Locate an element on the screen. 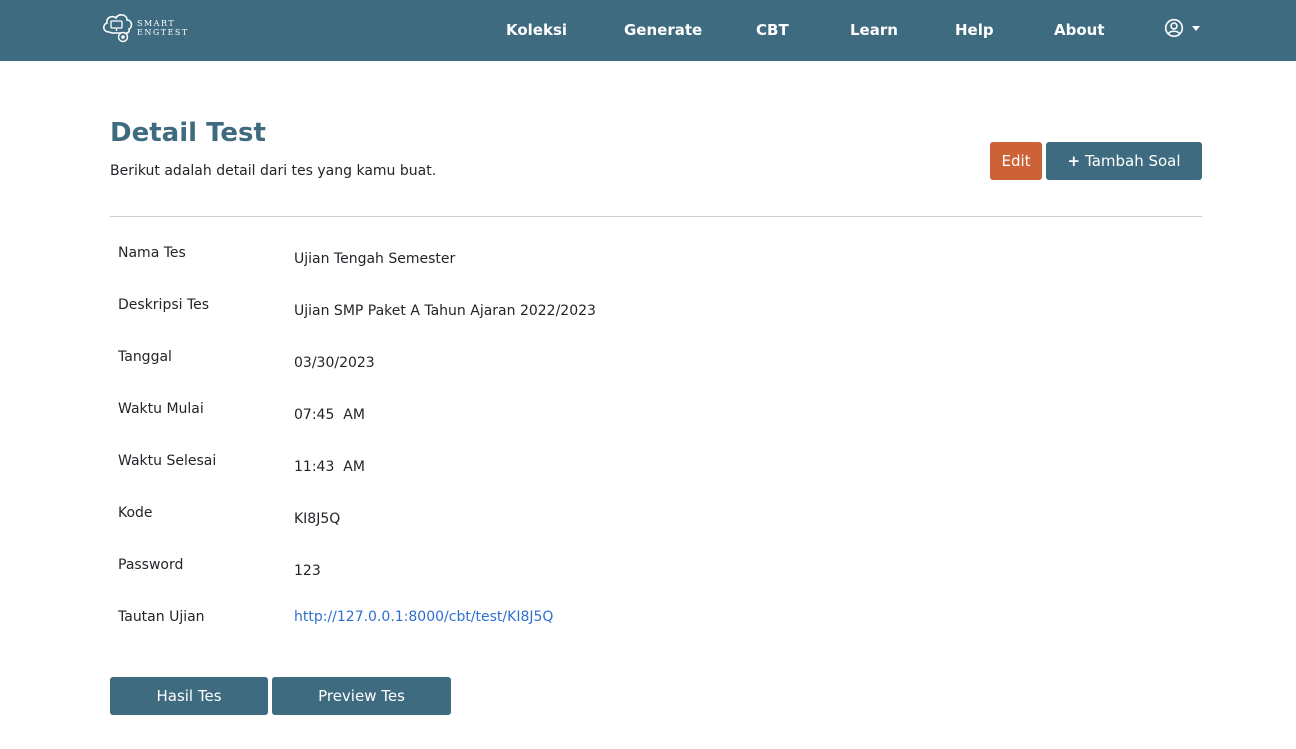  detail-value-password: 123 is located at coordinates (307, 571).